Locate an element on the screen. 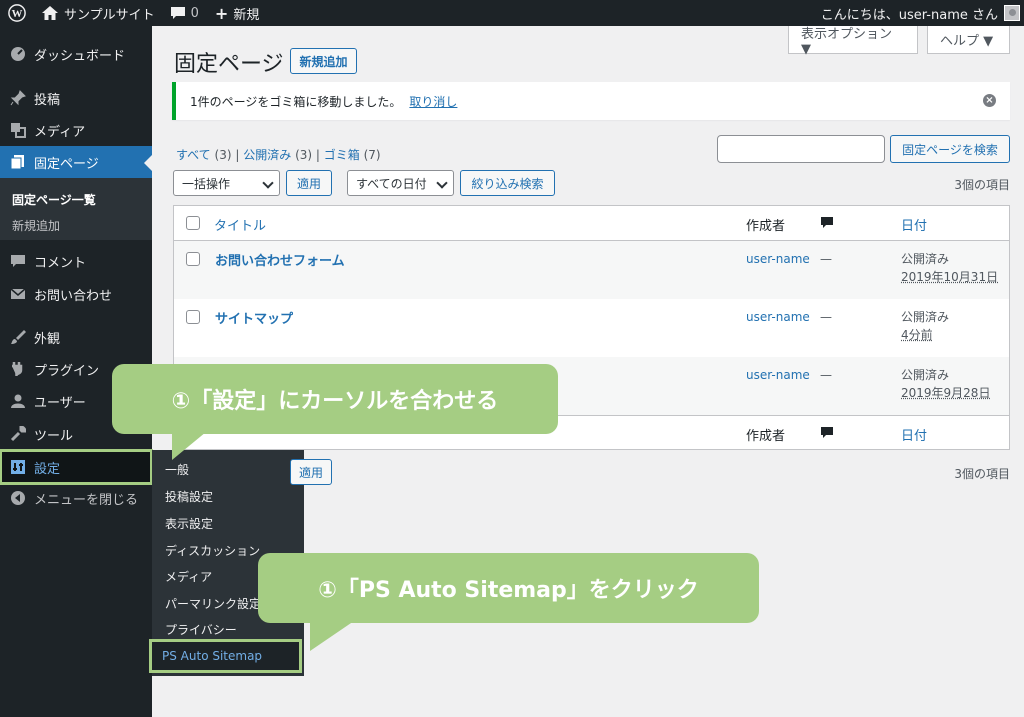 The height and width of the screenshot is (717, 1024). date-filter-select: すべての日付 is located at coordinates (400, 183).